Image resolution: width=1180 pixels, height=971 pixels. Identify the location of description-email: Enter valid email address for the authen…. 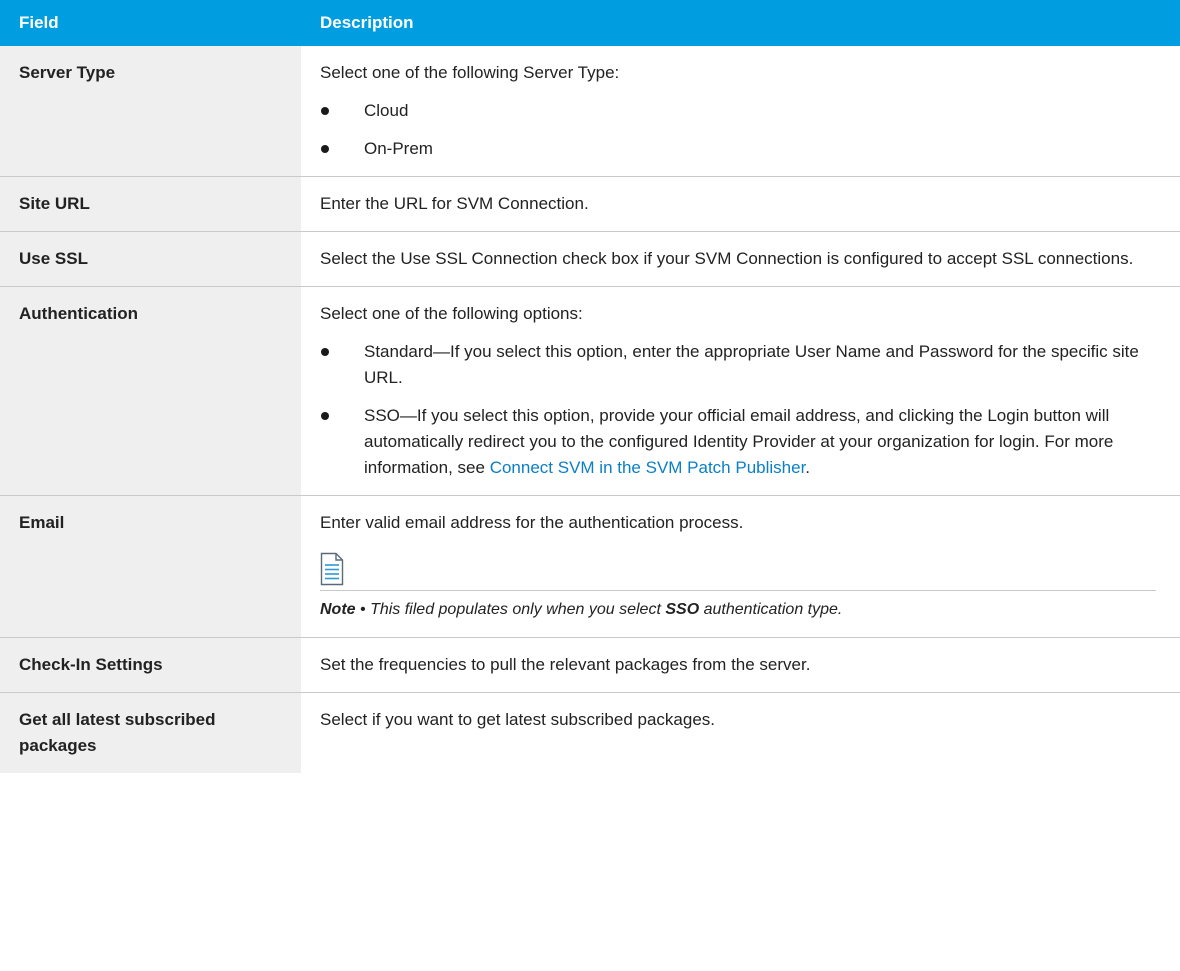
(740, 566).